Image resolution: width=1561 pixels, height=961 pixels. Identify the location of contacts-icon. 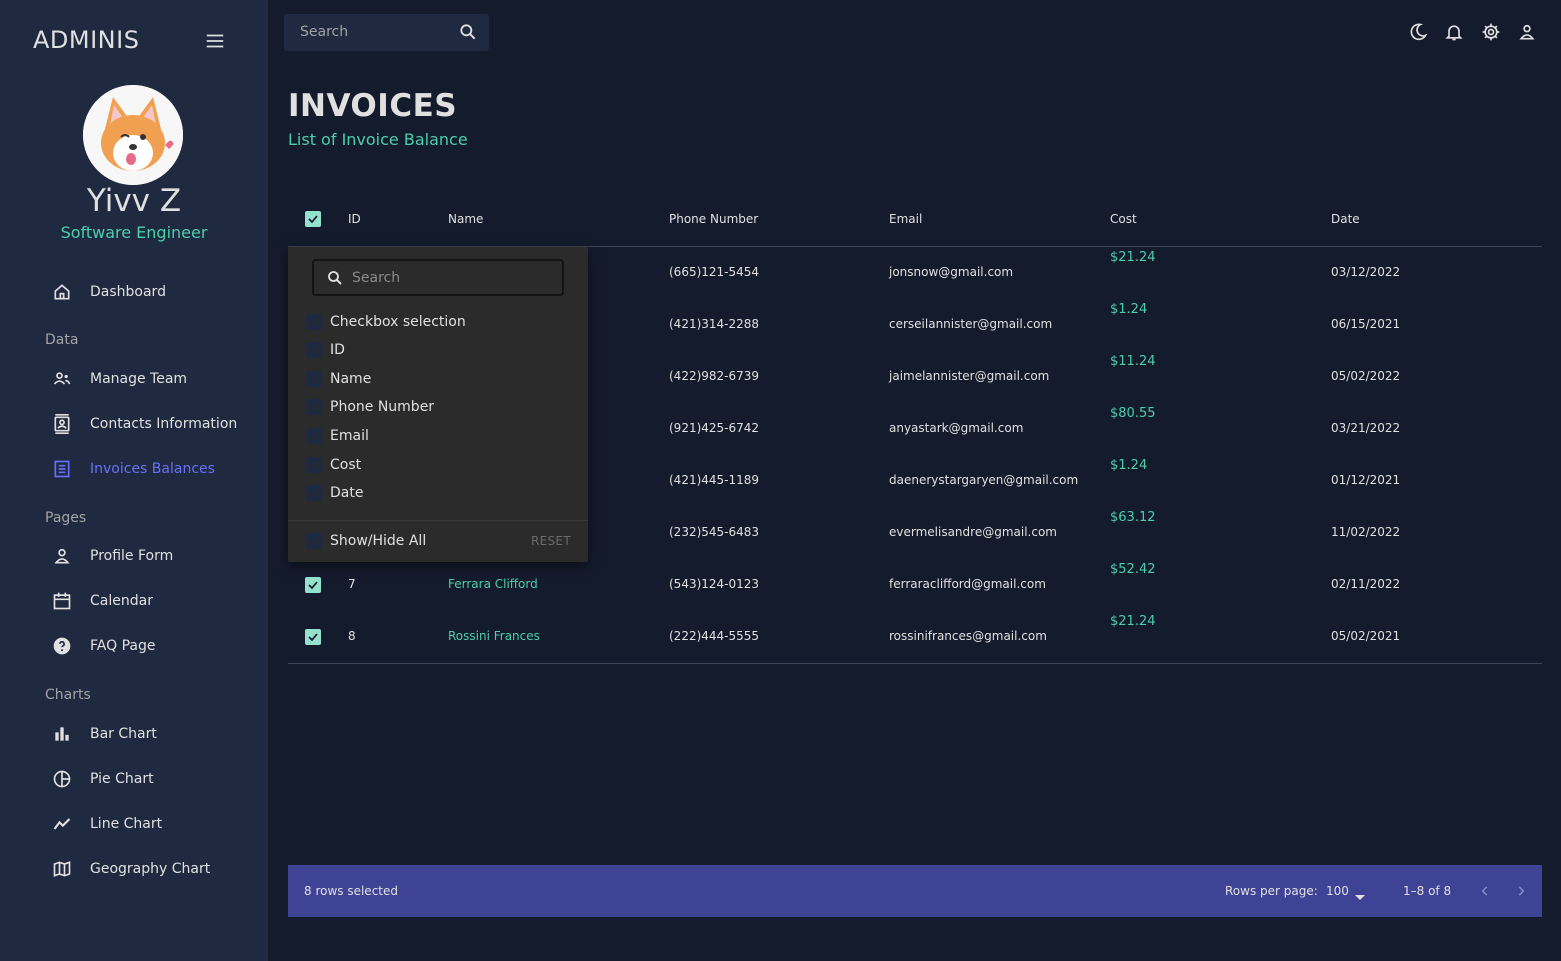
(62, 424).